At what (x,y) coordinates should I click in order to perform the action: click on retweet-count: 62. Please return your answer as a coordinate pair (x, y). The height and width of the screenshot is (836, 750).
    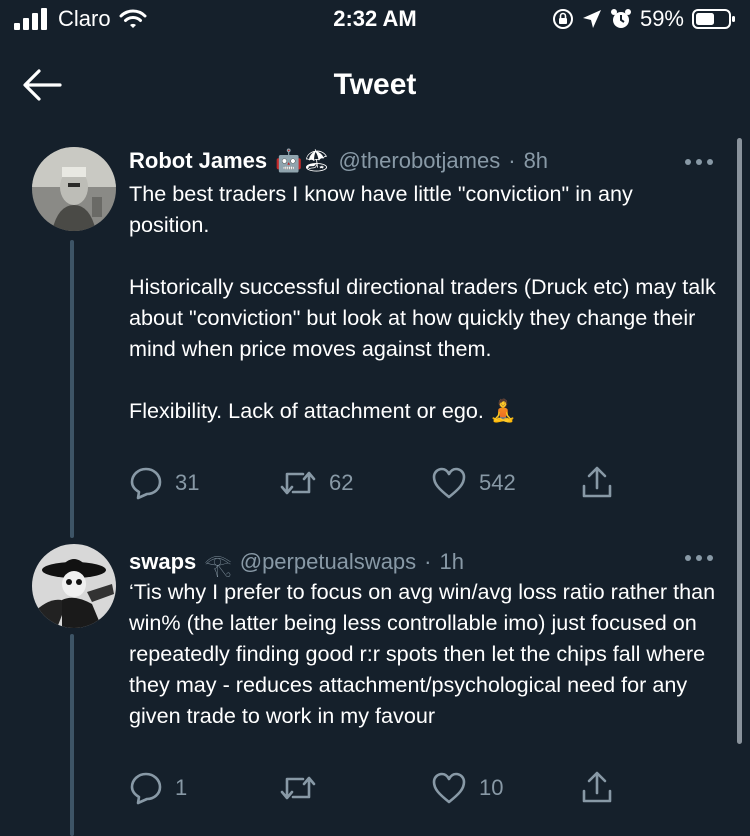
    Looking at the image, I should click on (341, 482).